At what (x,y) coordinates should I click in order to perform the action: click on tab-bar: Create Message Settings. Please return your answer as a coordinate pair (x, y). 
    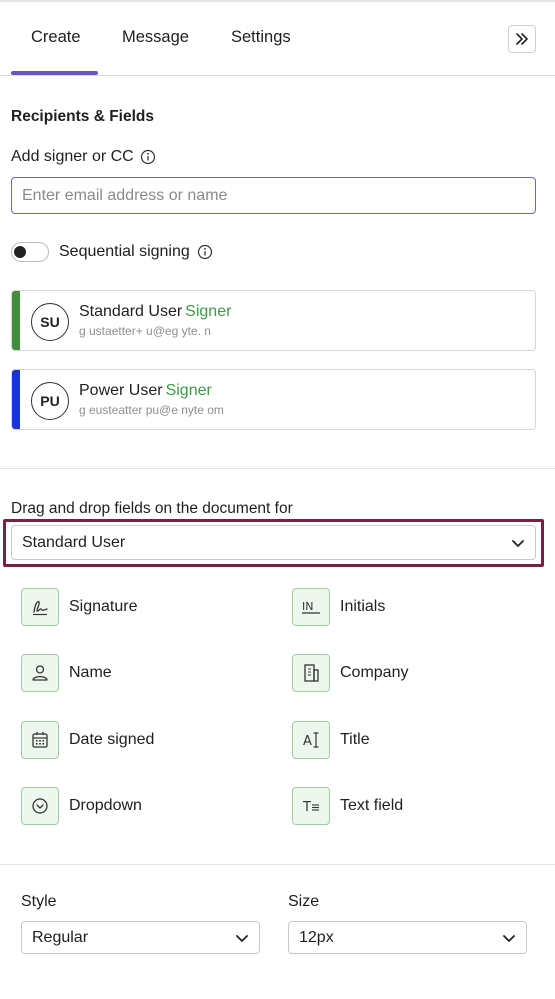
    Looking at the image, I should click on (277, 39).